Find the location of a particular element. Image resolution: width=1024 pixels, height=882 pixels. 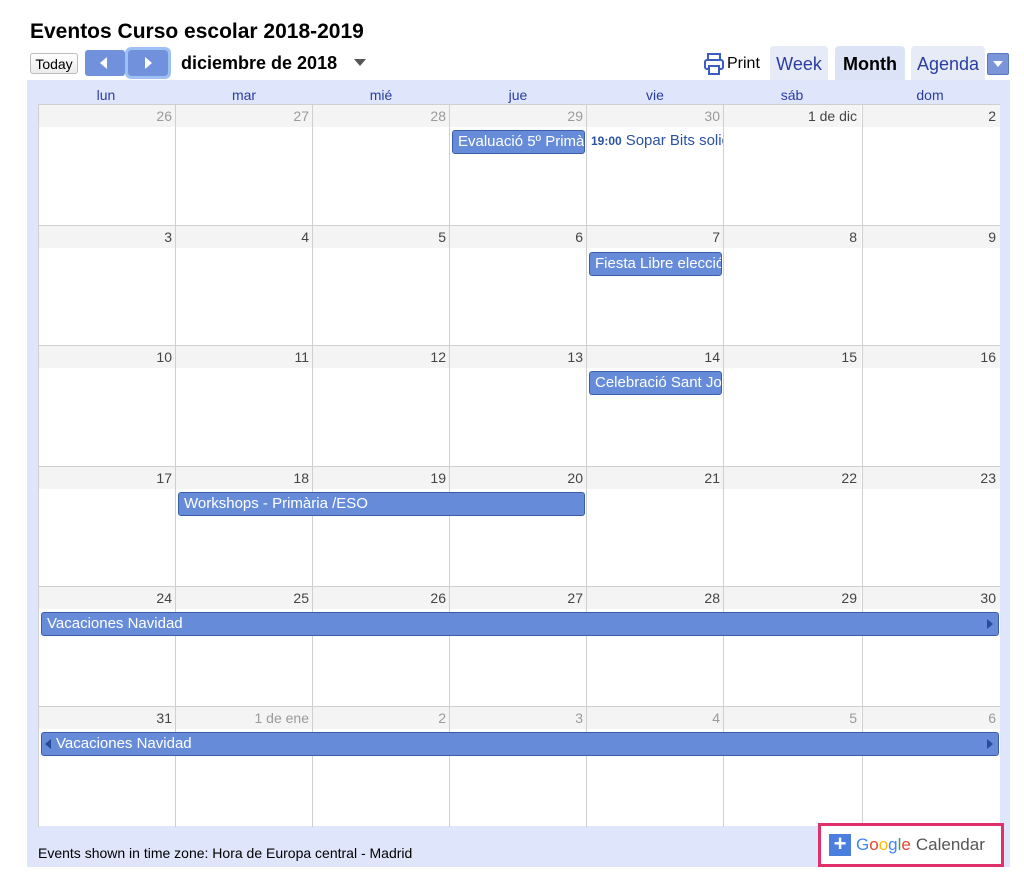

weekday-header-mon: lun is located at coordinates (106, 95).